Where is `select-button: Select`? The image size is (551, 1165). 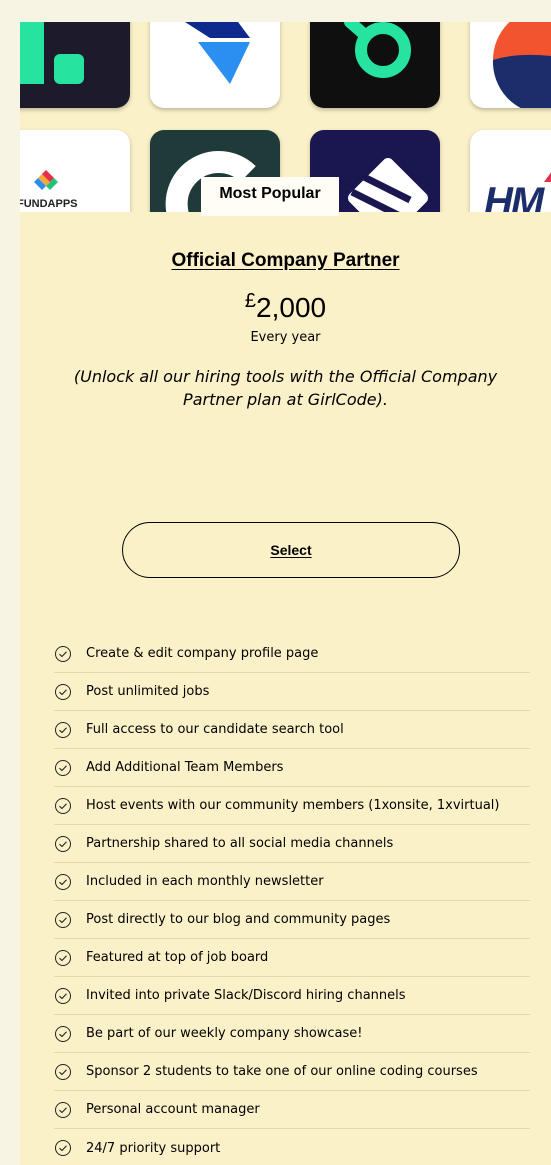 select-button: Select is located at coordinates (291, 550).